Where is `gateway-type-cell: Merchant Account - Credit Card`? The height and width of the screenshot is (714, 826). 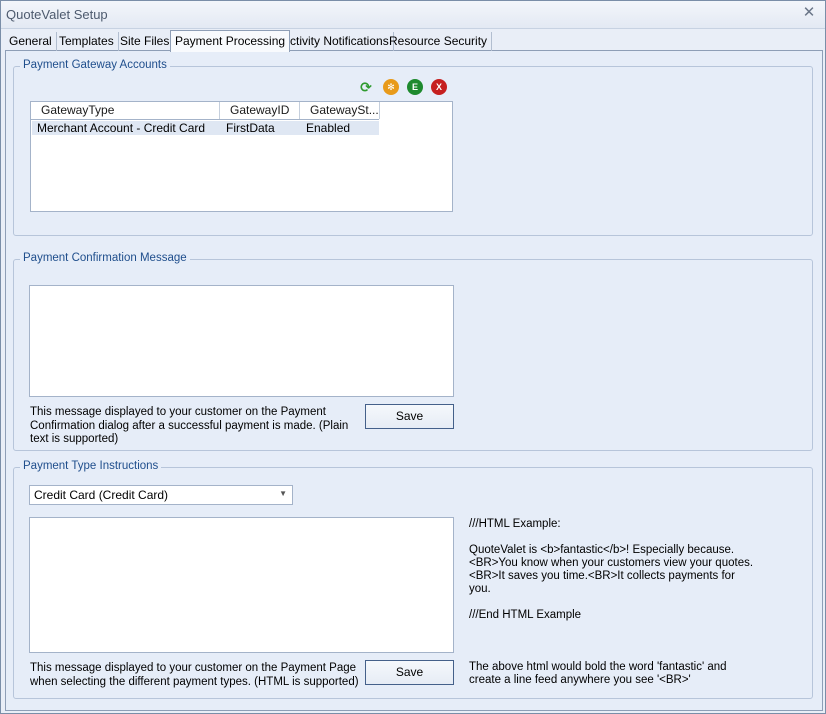
gateway-type-cell: Merchant Account - Credit Card is located at coordinates (121, 128).